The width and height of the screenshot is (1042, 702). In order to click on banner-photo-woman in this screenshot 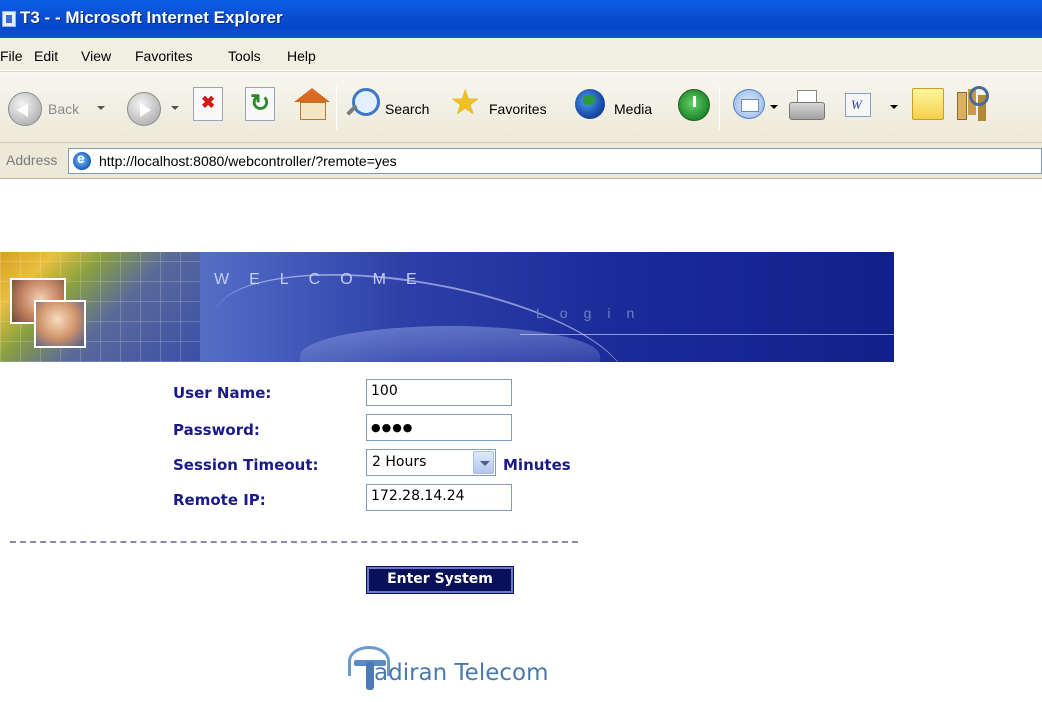, I will do `click(60, 324)`.